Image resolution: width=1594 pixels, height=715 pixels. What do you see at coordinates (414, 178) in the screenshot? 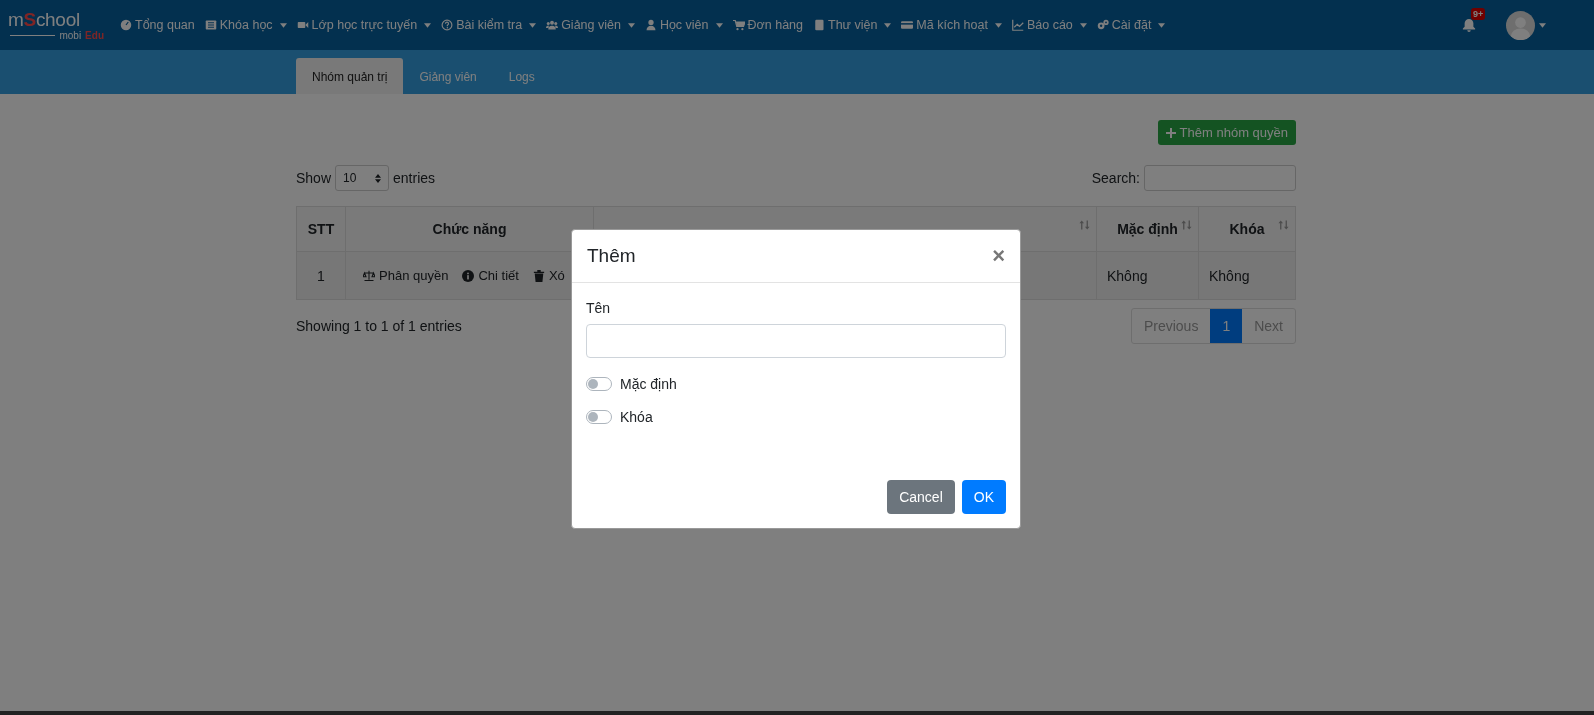
I see `entries-label: entries` at bounding box center [414, 178].